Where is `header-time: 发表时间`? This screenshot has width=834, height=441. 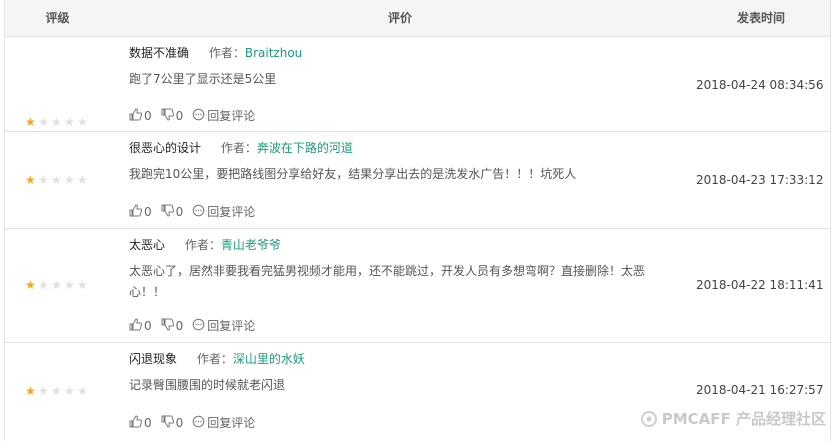
header-time: 发表时间 is located at coordinates (760, 18).